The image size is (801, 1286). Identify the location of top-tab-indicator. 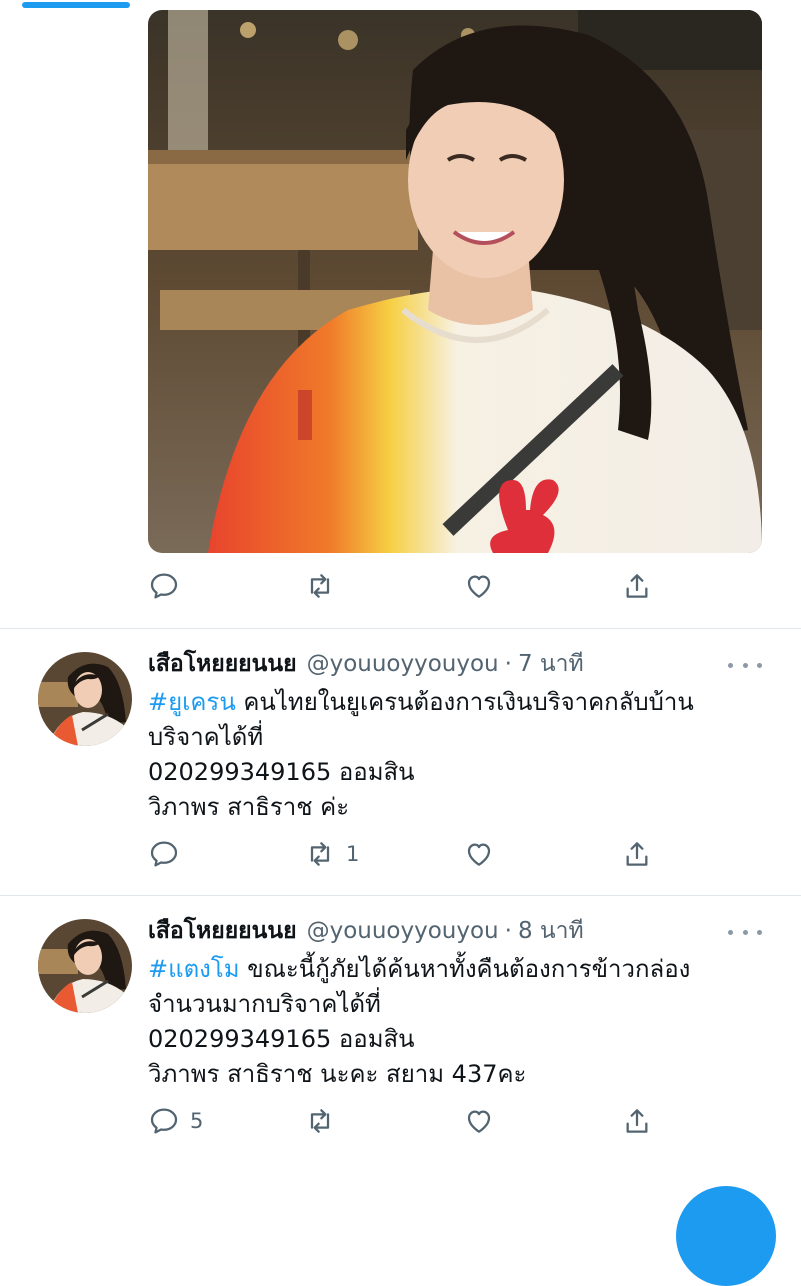
(76, 5).